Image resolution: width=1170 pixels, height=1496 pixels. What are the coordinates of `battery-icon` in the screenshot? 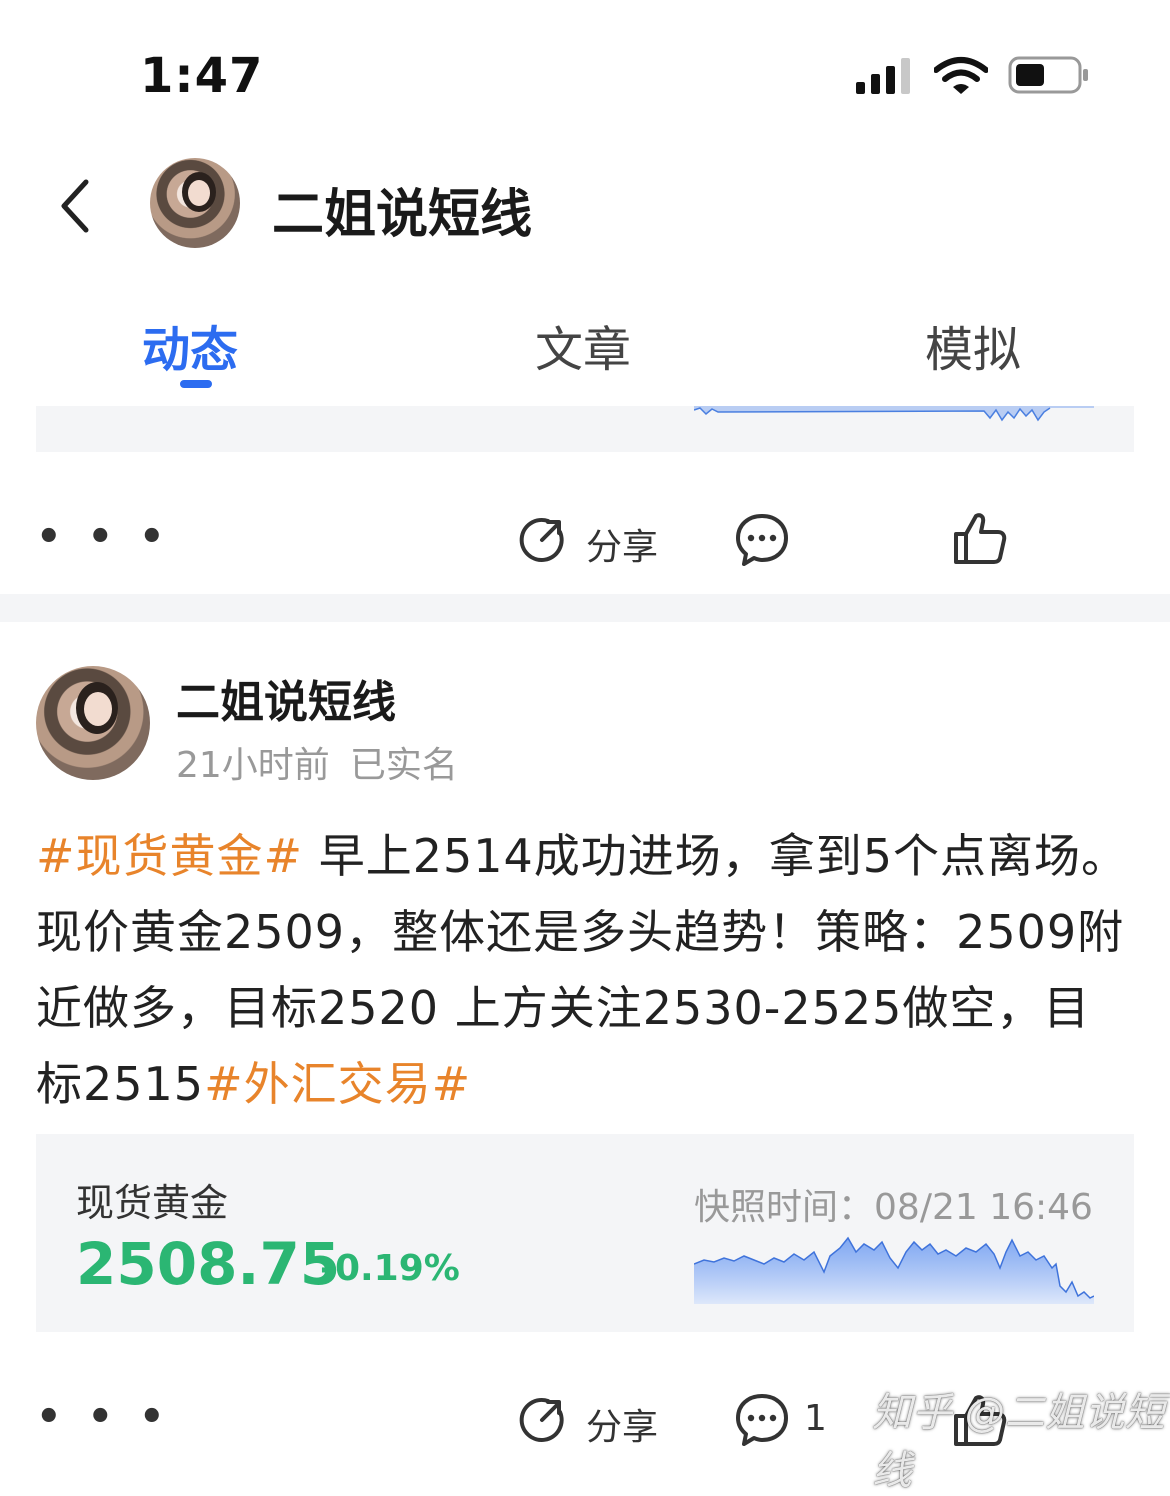 It's located at (1048, 75).